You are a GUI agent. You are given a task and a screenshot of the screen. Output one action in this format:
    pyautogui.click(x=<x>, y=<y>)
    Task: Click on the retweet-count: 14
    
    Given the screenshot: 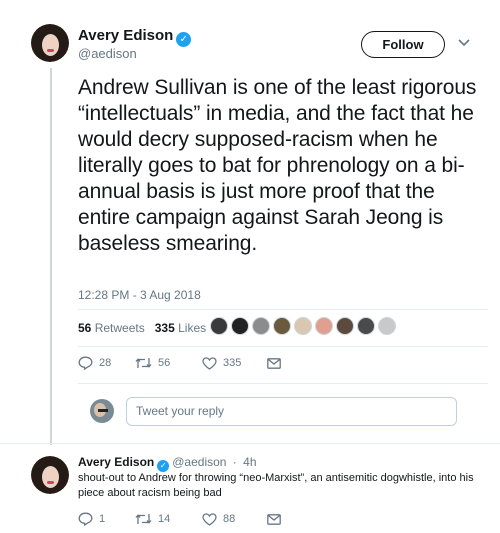 What is the action you would take?
    pyautogui.click(x=164, y=519)
    